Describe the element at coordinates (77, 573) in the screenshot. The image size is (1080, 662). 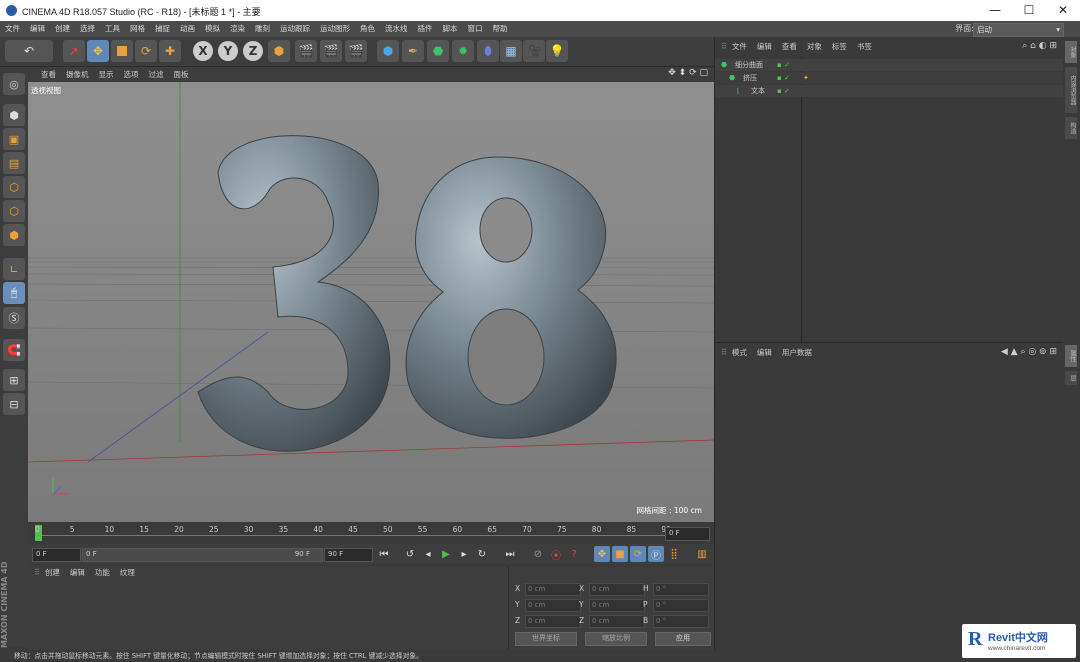
I see `material-menu-edit: 编辑` at that location.